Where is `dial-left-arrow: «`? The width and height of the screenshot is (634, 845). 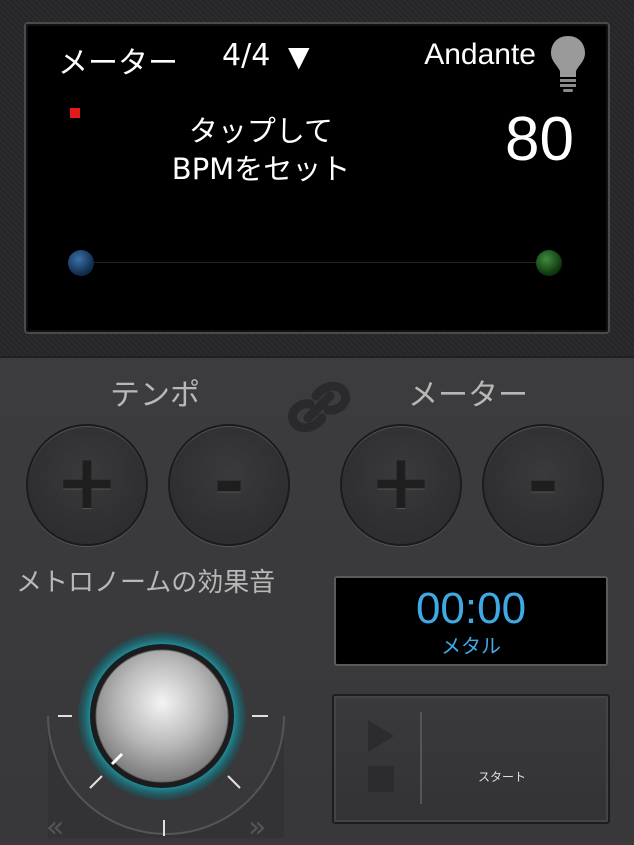
dial-left-arrow: « is located at coordinates (55, 827).